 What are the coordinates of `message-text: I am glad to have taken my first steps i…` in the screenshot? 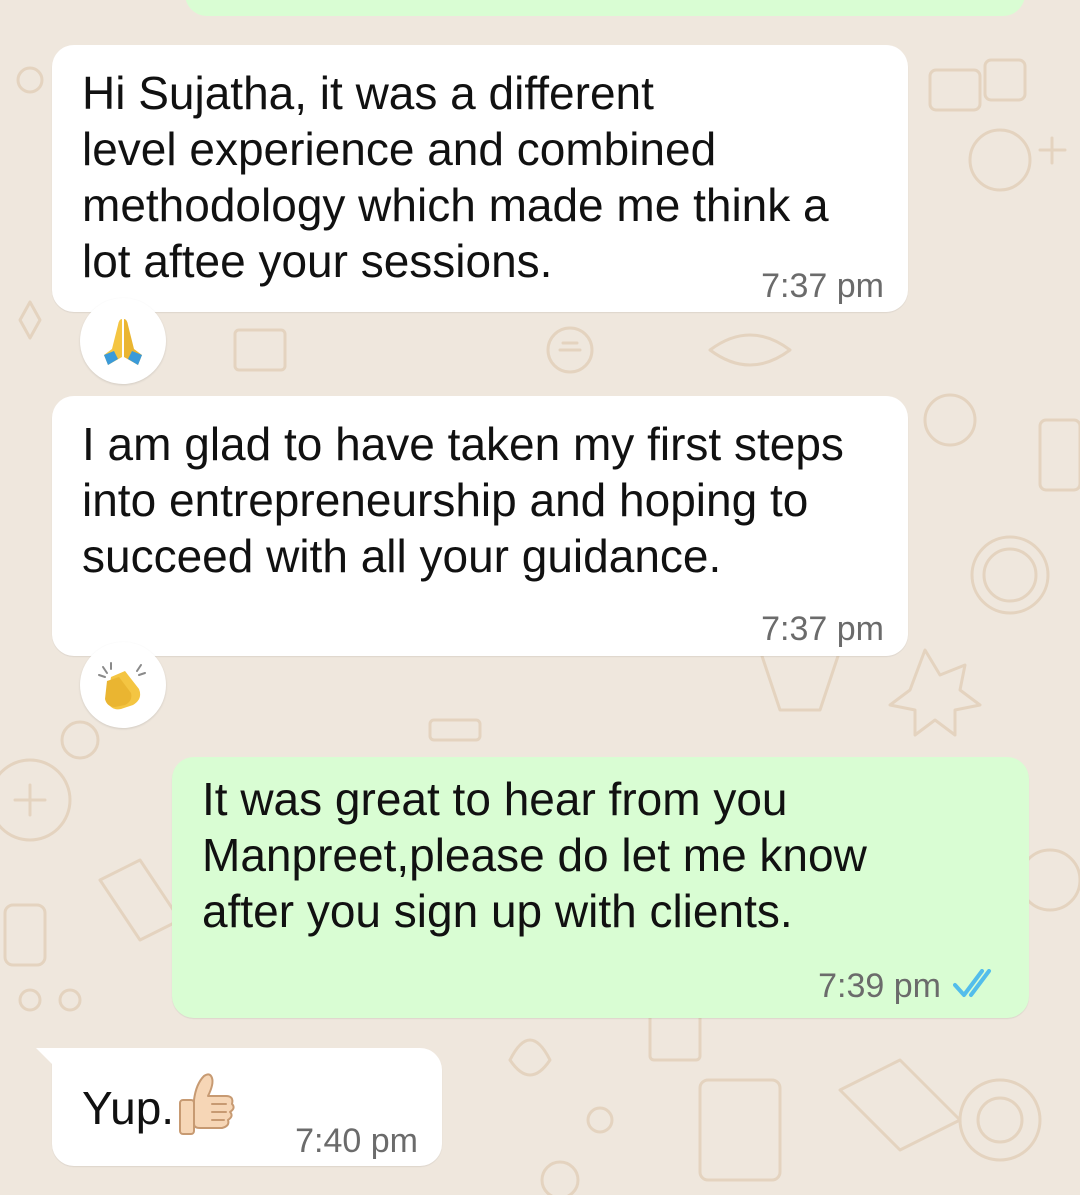 It's located at (463, 500).